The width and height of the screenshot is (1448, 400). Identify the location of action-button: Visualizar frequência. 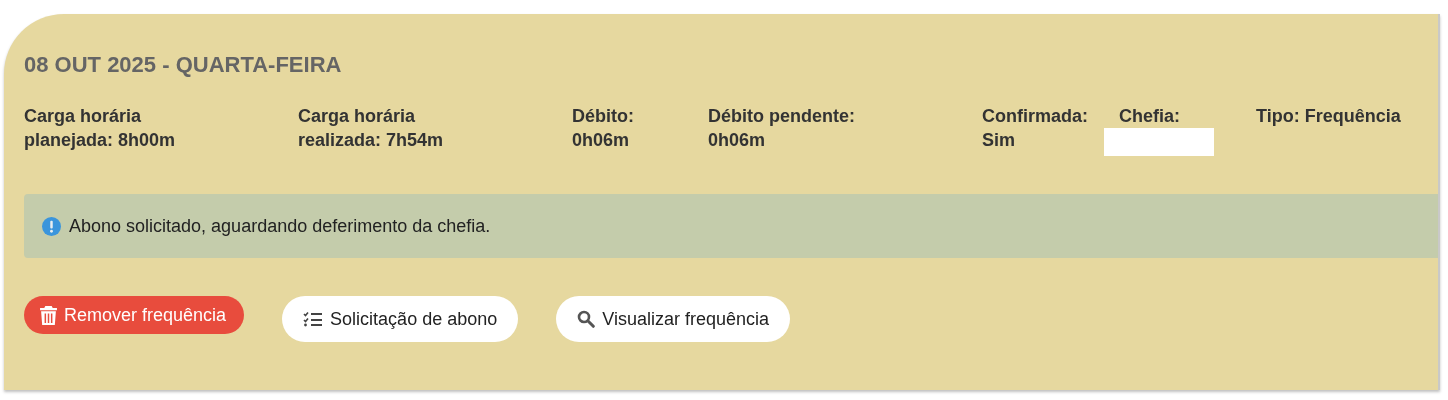
(673, 319).